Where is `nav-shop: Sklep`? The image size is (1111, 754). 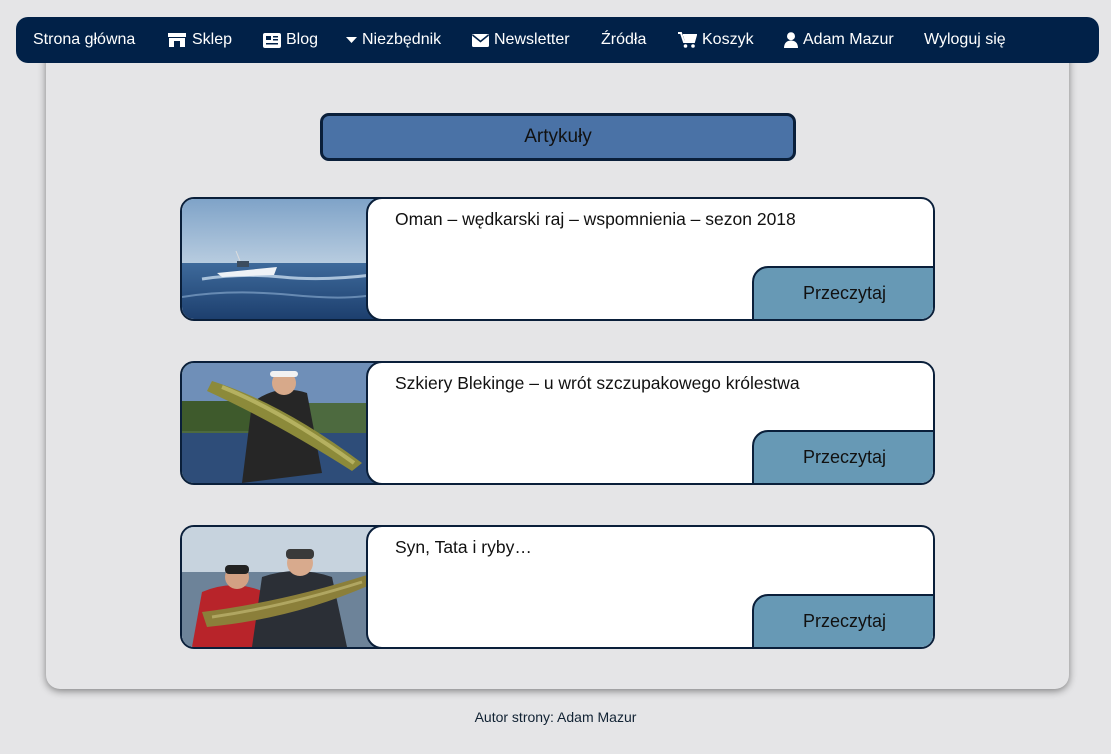
nav-shop: Sklep is located at coordinates (199, 40).